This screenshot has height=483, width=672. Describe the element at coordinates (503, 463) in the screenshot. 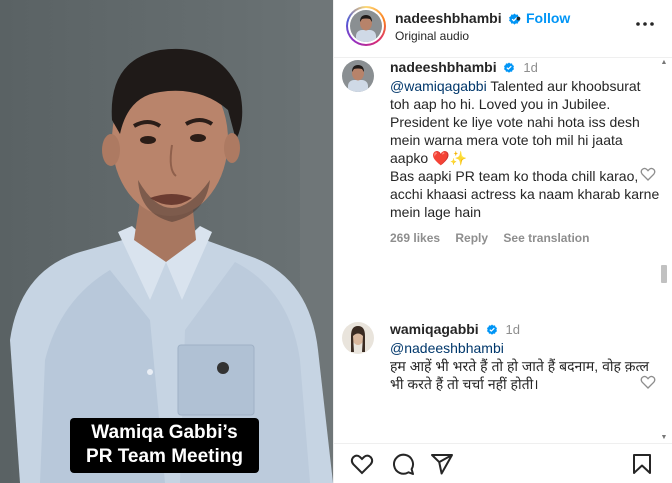

I see `post-action-bar` at that location.